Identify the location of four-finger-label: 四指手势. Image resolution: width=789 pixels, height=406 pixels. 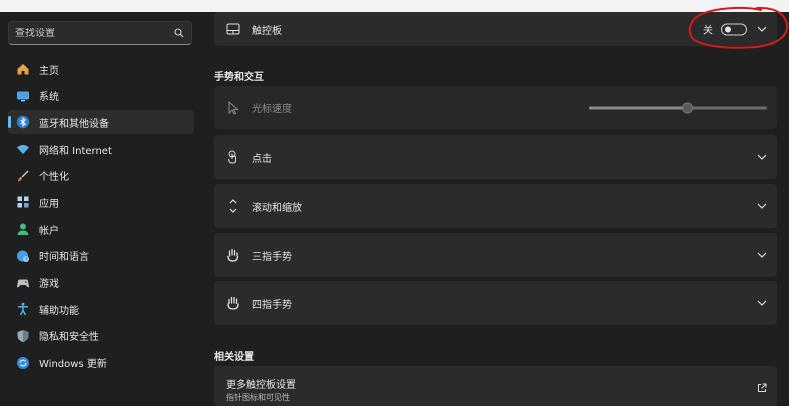
(272, 305).